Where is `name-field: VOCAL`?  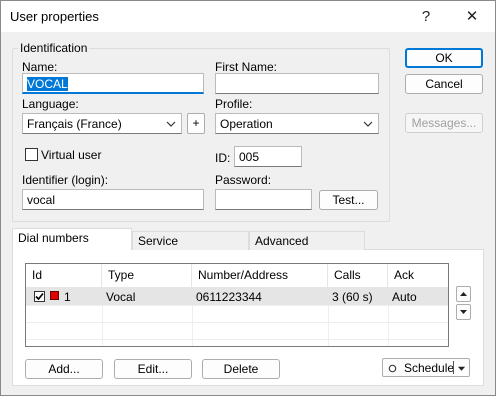 name-field: VOCAL is located at coordinates (113, 83).